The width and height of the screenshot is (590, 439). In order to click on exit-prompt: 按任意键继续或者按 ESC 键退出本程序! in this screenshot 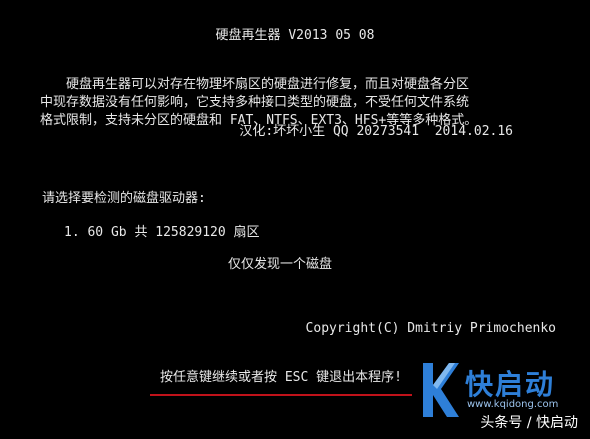, I will do `click(281, 377)`.